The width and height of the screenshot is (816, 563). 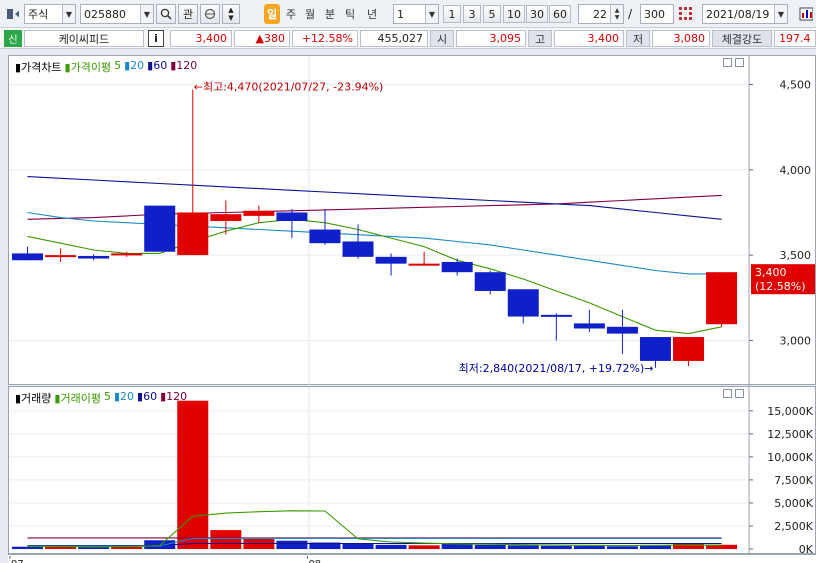 I want to click on y-tick-label: 4,500, so click(x=796, y=84).